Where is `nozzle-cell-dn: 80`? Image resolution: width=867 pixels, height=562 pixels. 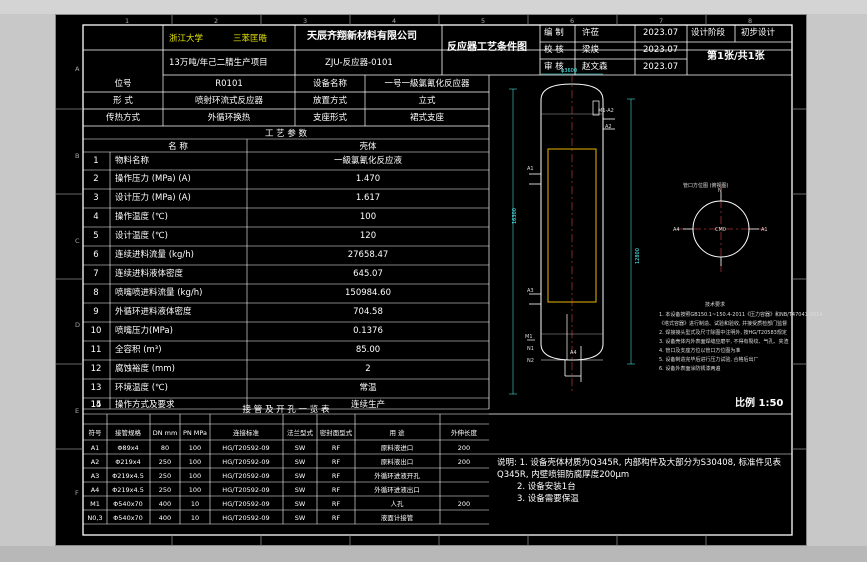
nozzle-cell-dn: 80 is located at coordinates (165, 448).